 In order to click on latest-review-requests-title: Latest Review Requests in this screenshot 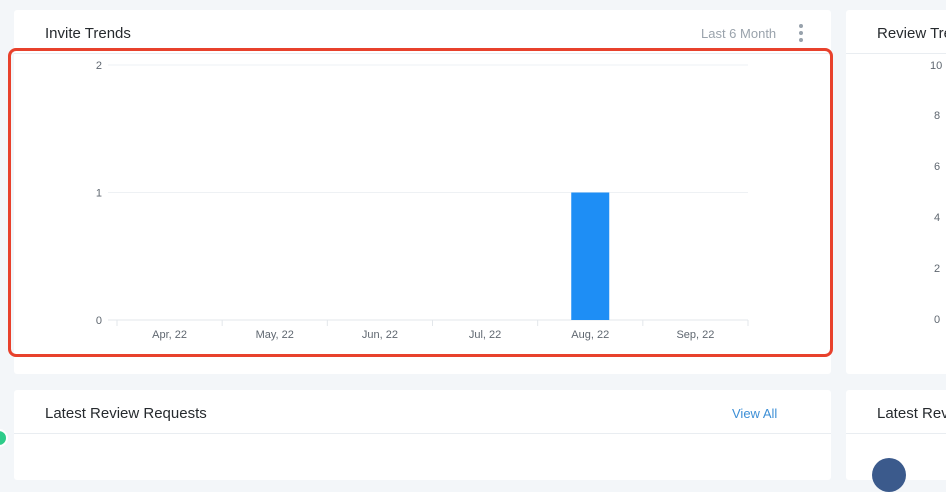, I will do `click(126, 413)`.